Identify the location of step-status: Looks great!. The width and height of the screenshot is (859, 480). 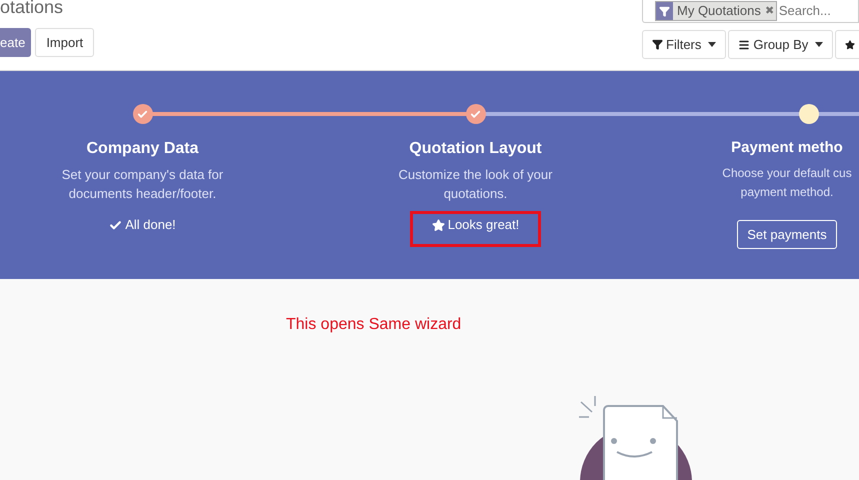
(476, 225).